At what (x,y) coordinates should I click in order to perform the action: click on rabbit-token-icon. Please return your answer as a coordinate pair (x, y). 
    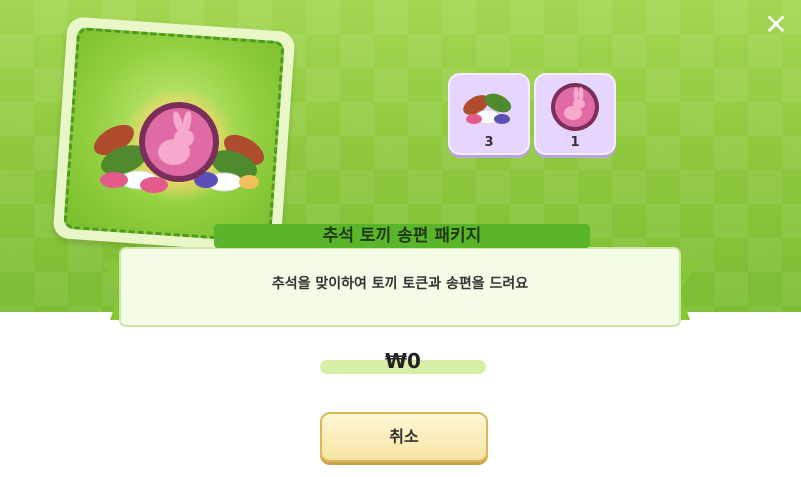
    Looking at the image, I should click on (575, 107).